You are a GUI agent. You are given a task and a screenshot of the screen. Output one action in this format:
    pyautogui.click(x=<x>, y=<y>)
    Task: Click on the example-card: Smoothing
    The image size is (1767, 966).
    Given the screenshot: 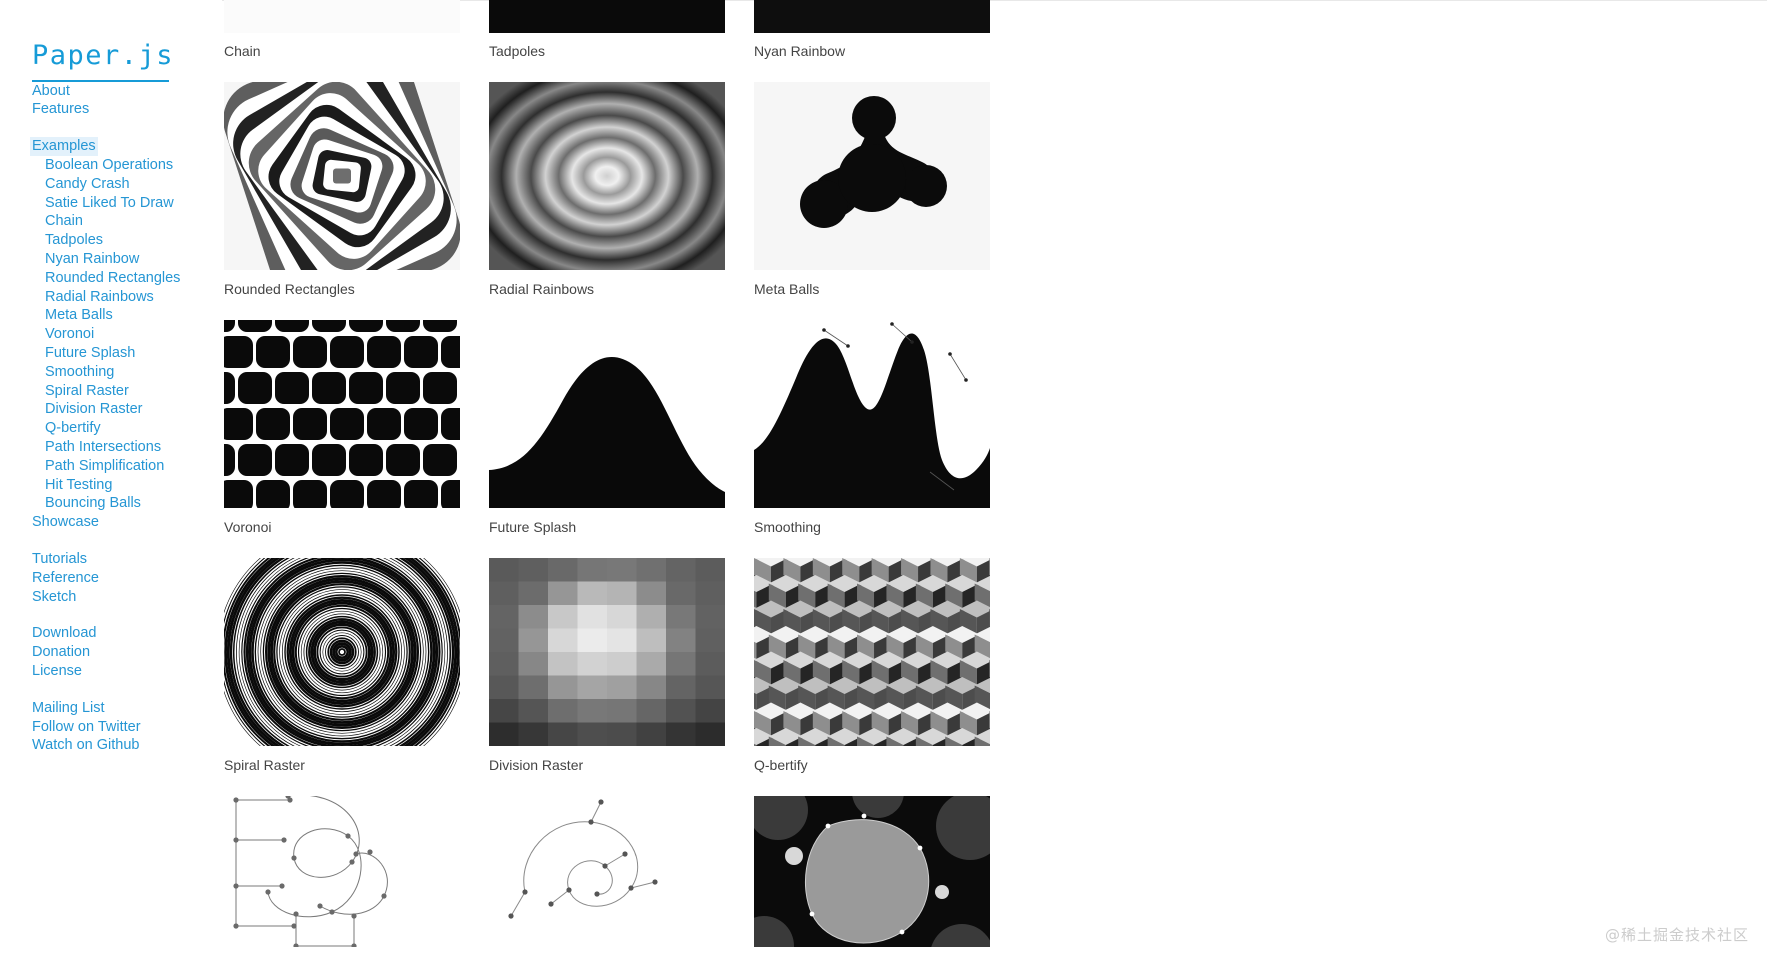 What is the action you would take?
    pyautogui.click(x=872, y=439)
    